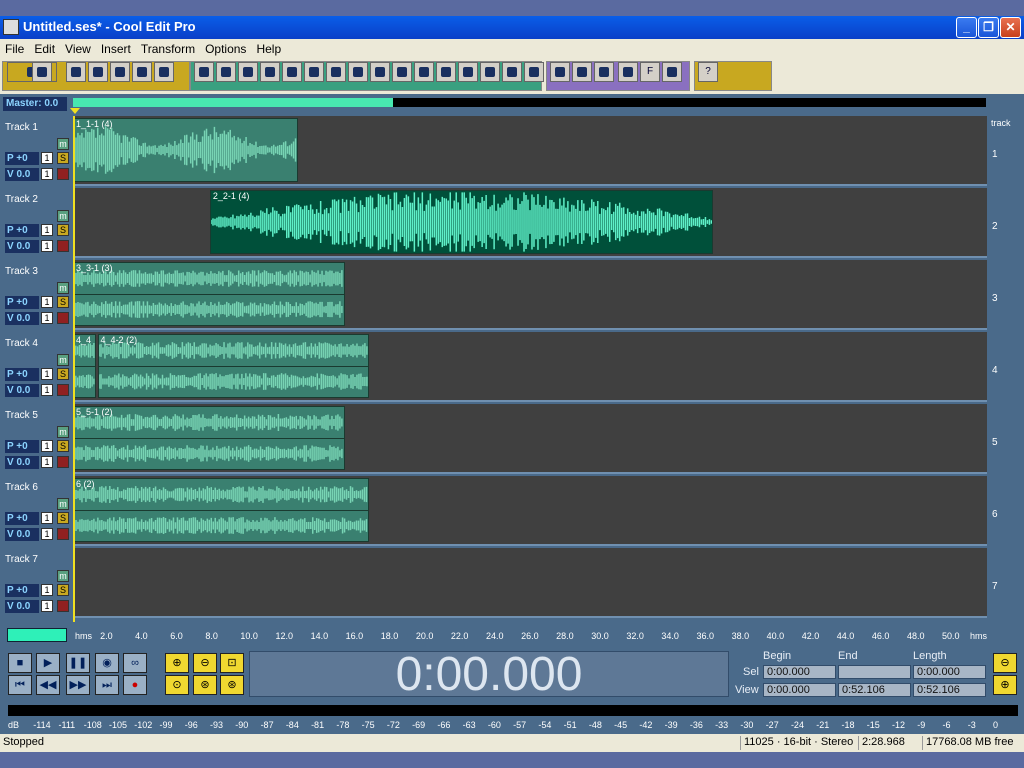 Image resolution: width=1024 pixels, height=768 pixels. What do you see at coordinates (988, 27) in the screenshot?
I see `restore-button: ❐` at bounding box center [988, 27].